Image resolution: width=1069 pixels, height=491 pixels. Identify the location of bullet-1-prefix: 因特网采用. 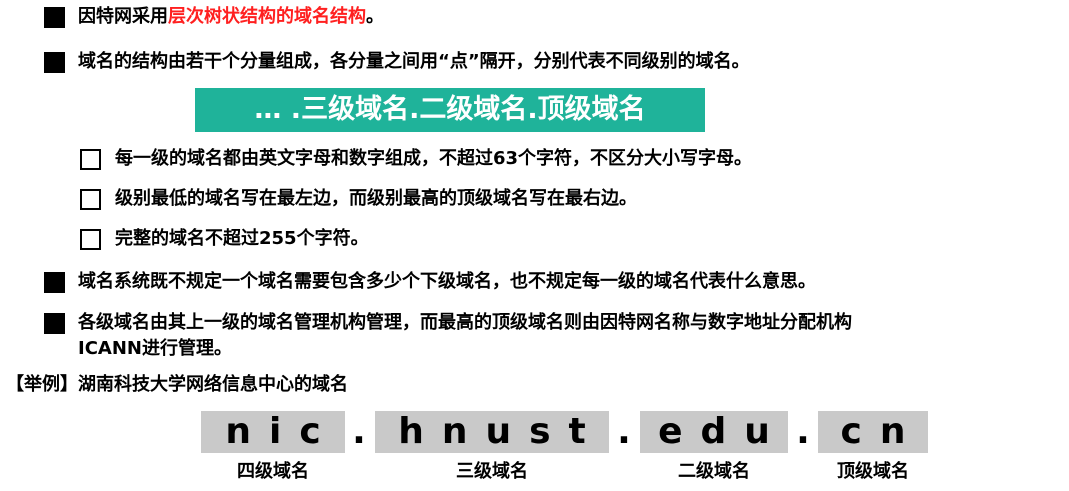
(123, 16).